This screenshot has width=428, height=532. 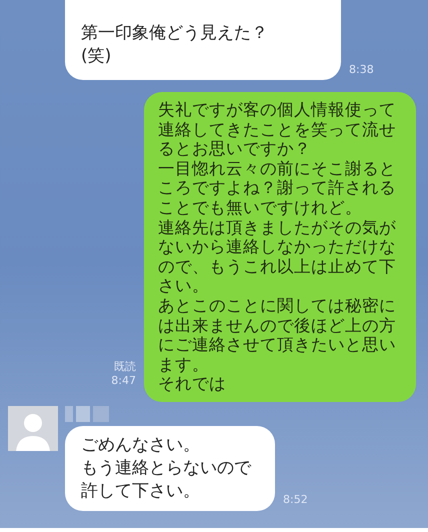 I want to click on message-line: ころですよね？謝って許される, so click(x=277, y=188).